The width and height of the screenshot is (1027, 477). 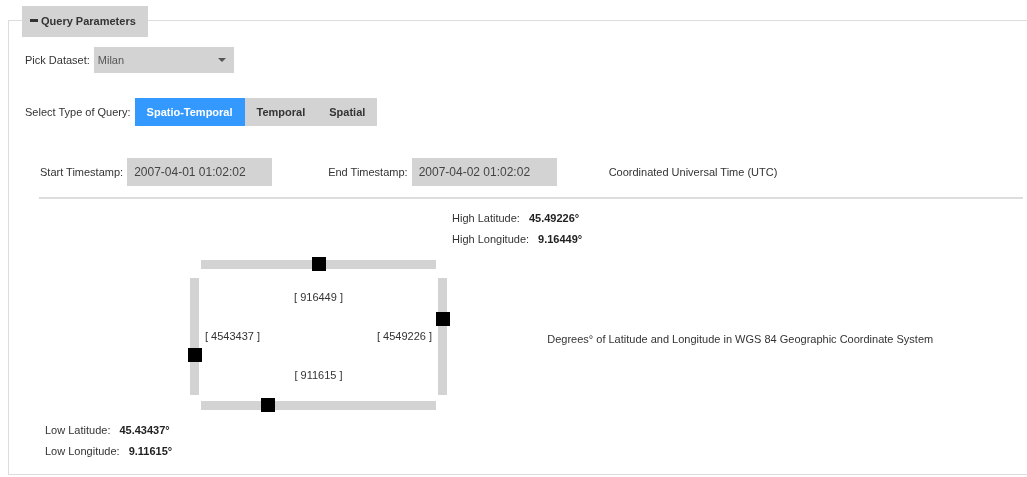 What do you see at coordinates (486, 219) in the screenshot?
I see `coordinate-label: High Latitude:` at bounding box center [486, 219].